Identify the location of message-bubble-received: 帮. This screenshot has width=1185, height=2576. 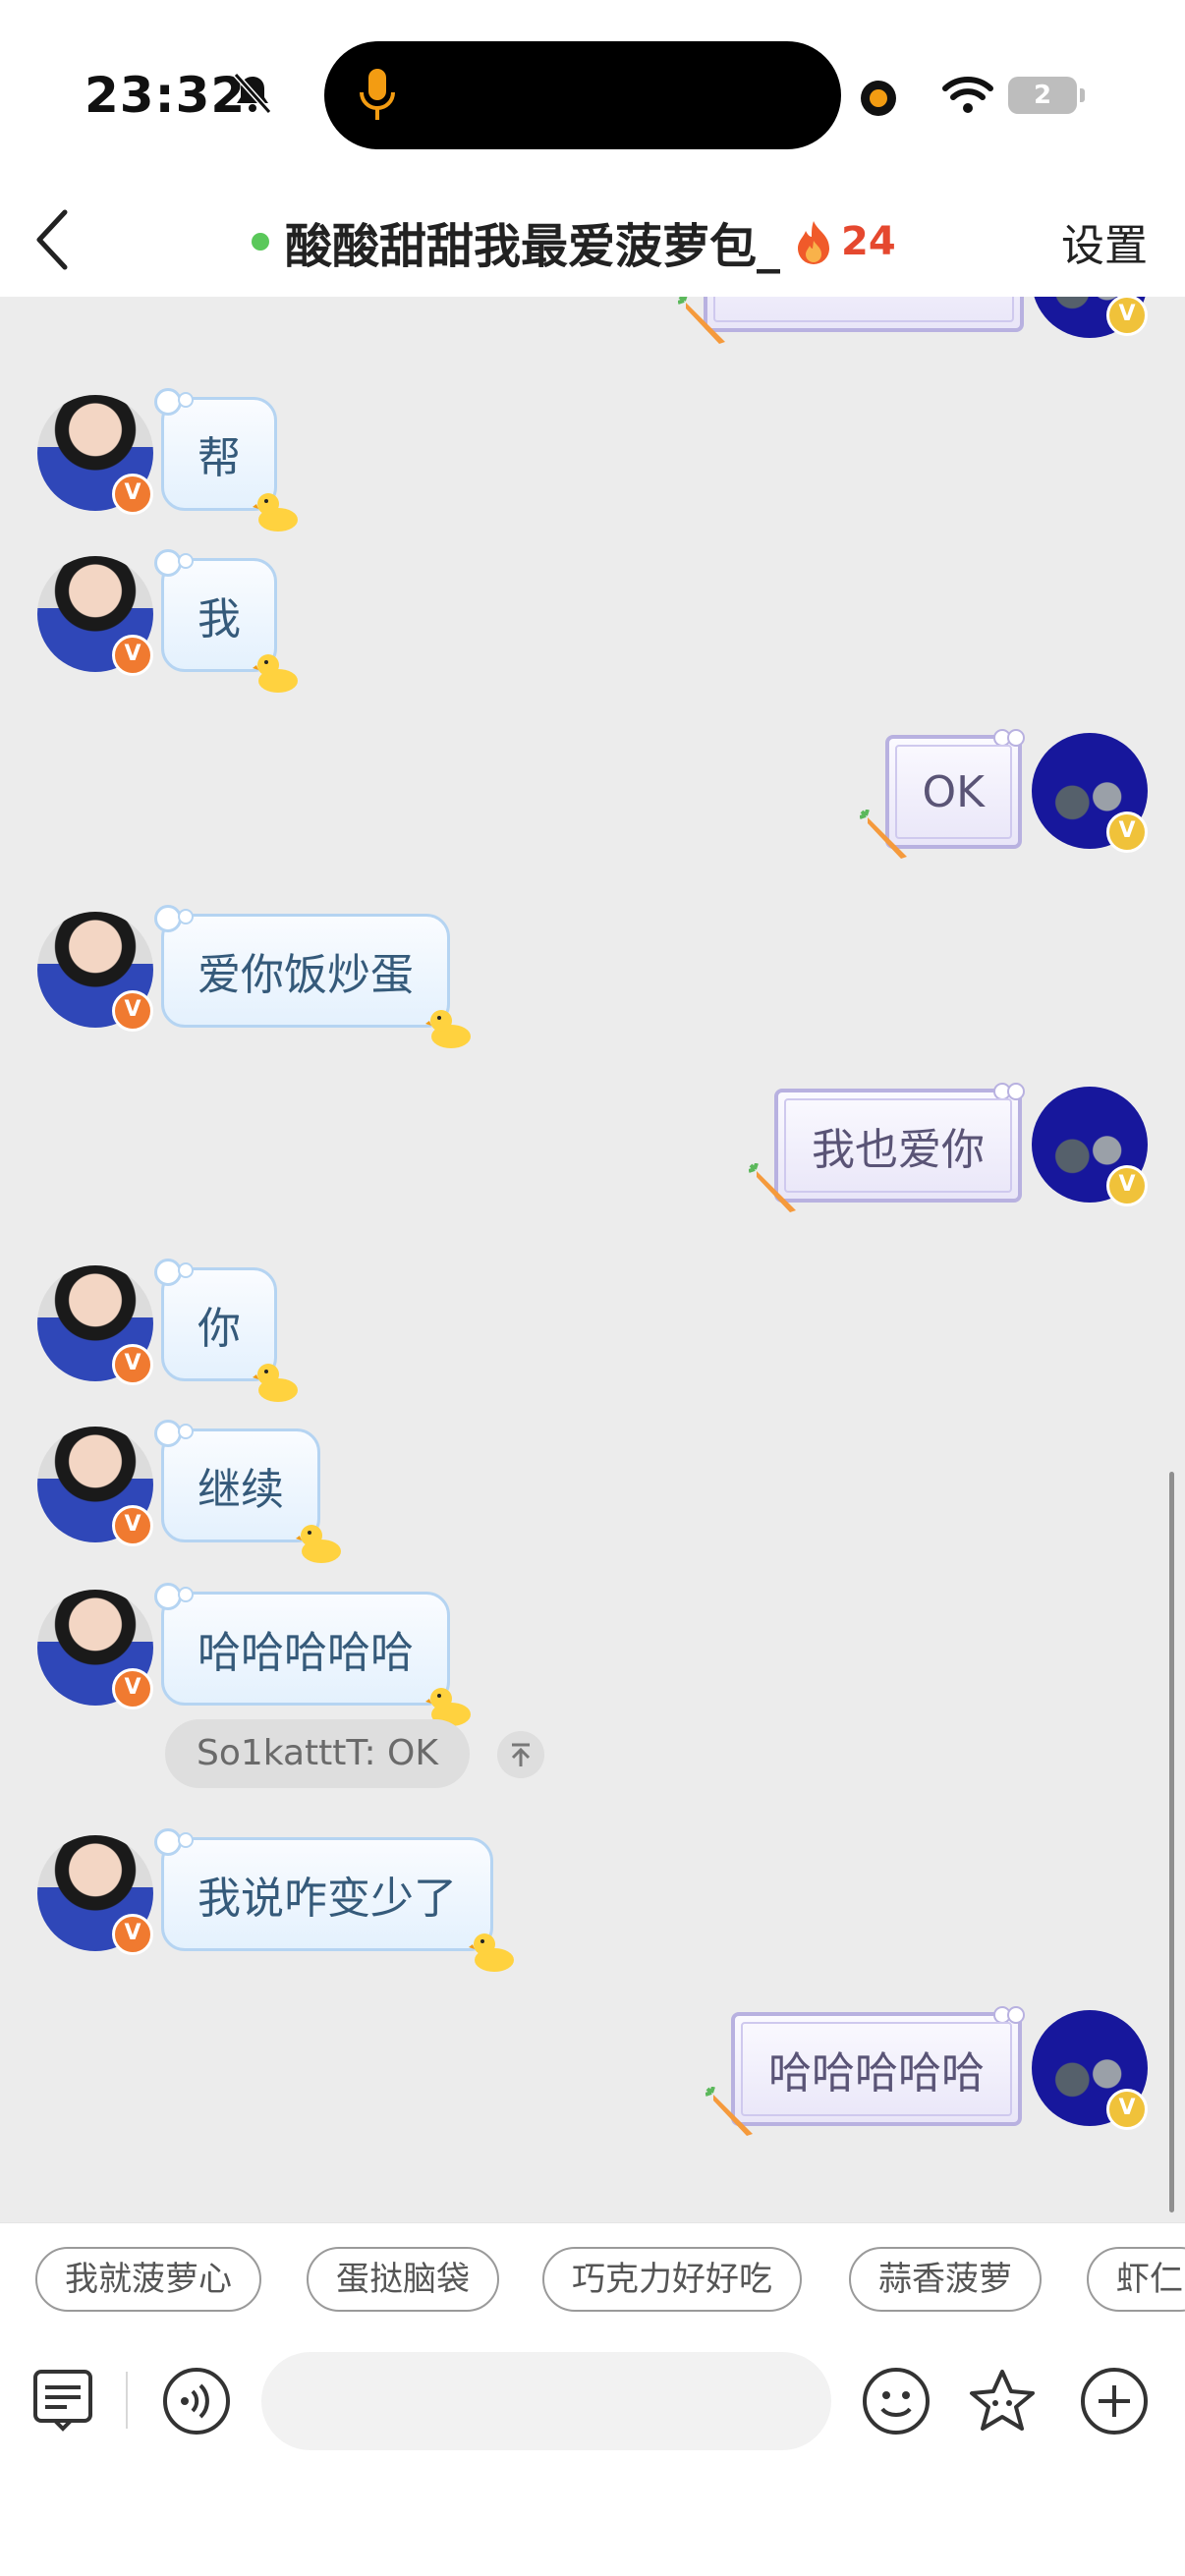
(226, 460).